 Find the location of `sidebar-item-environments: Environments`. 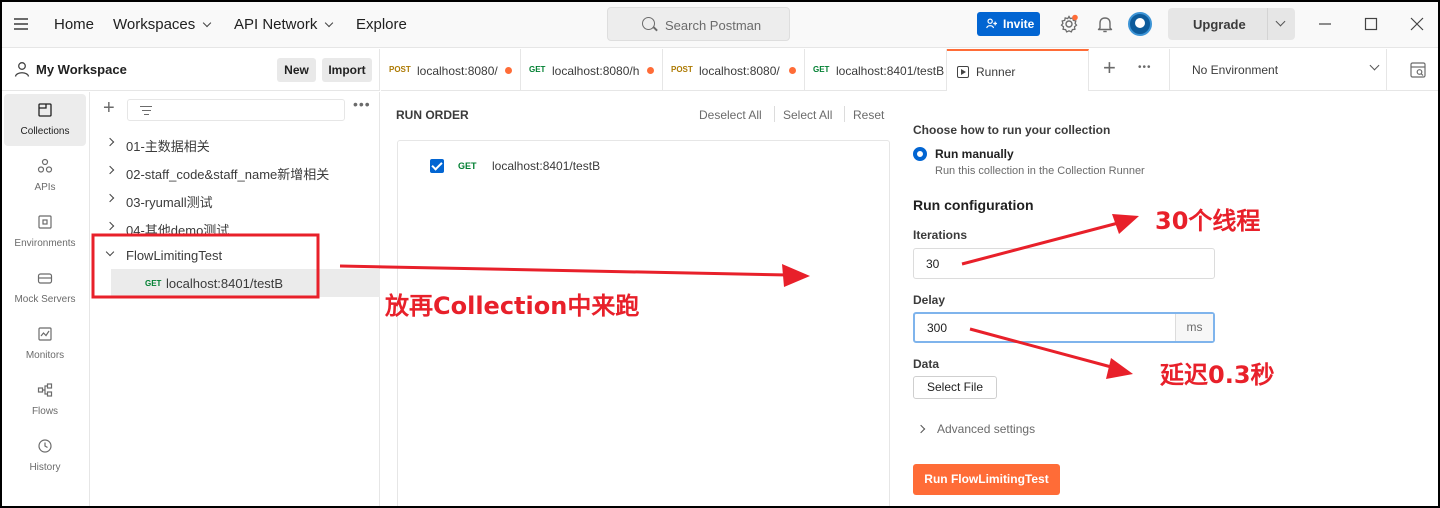

sidebar-item-environments: Environments is located at coordinates (45, 232).